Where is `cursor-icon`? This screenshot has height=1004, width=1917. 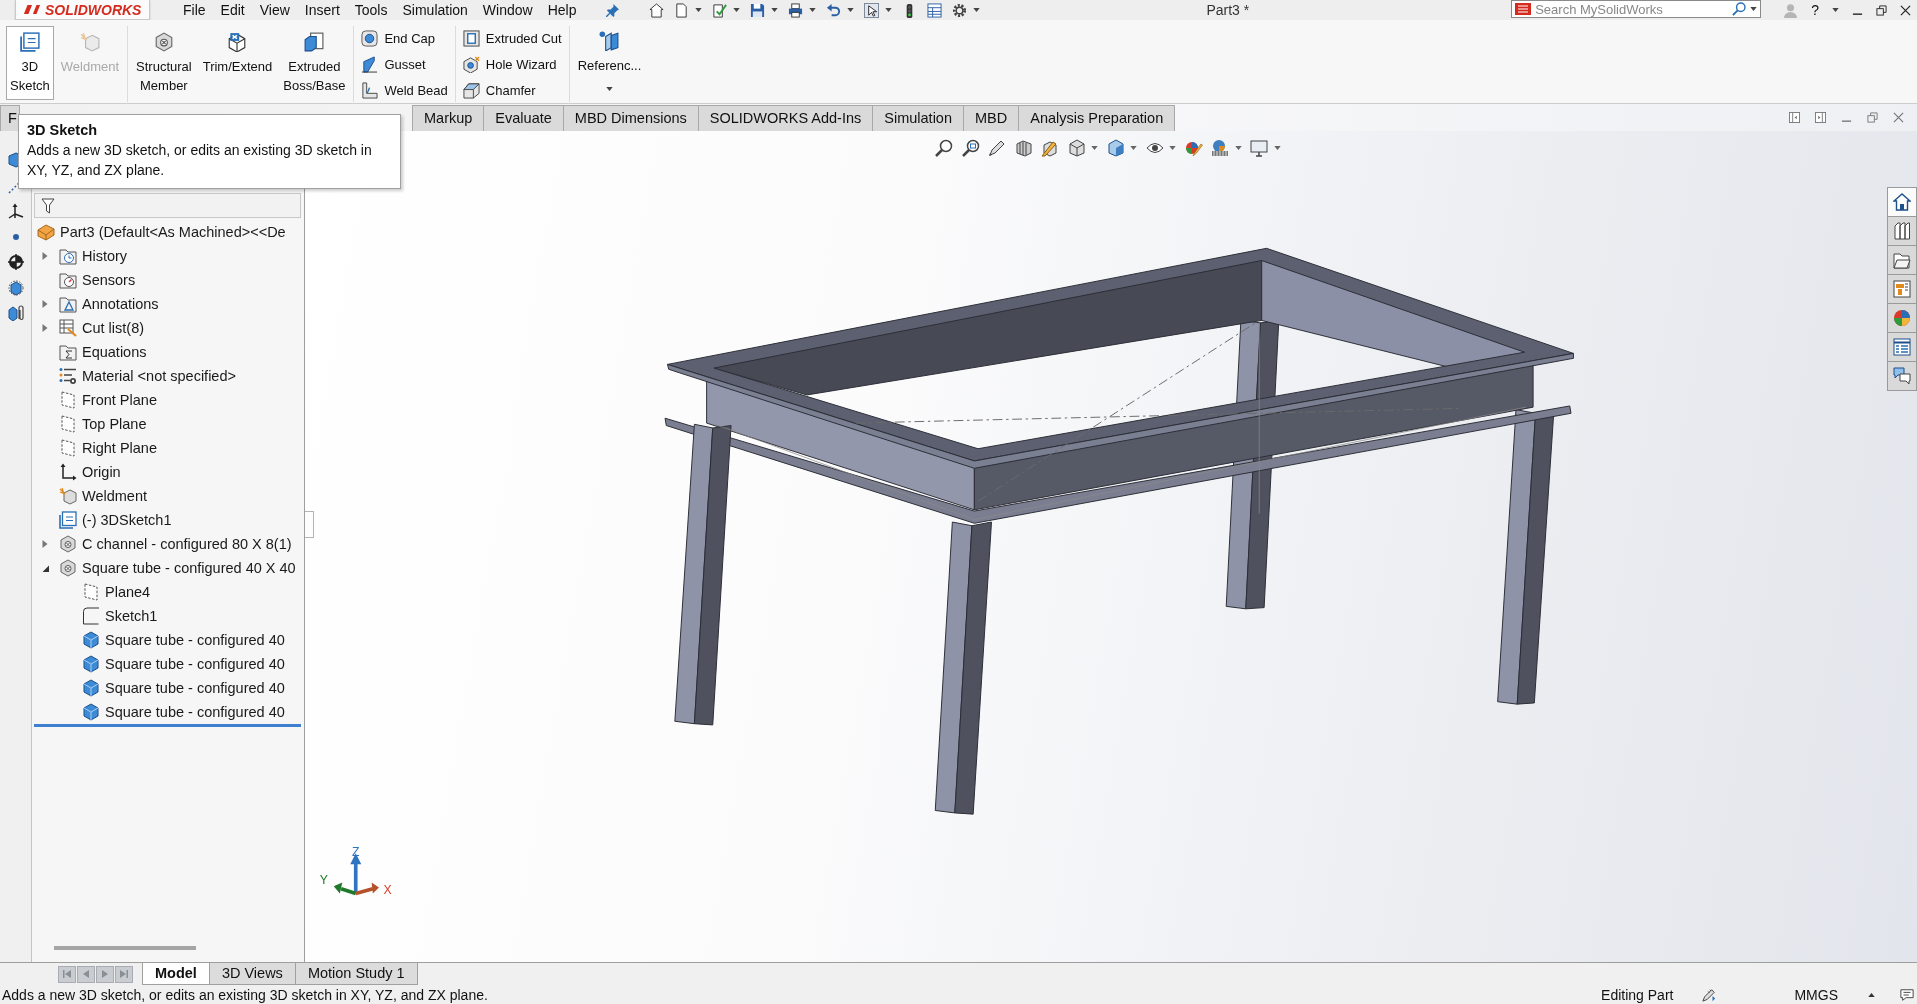 cursor-icon is located at coordinates (872, 10).